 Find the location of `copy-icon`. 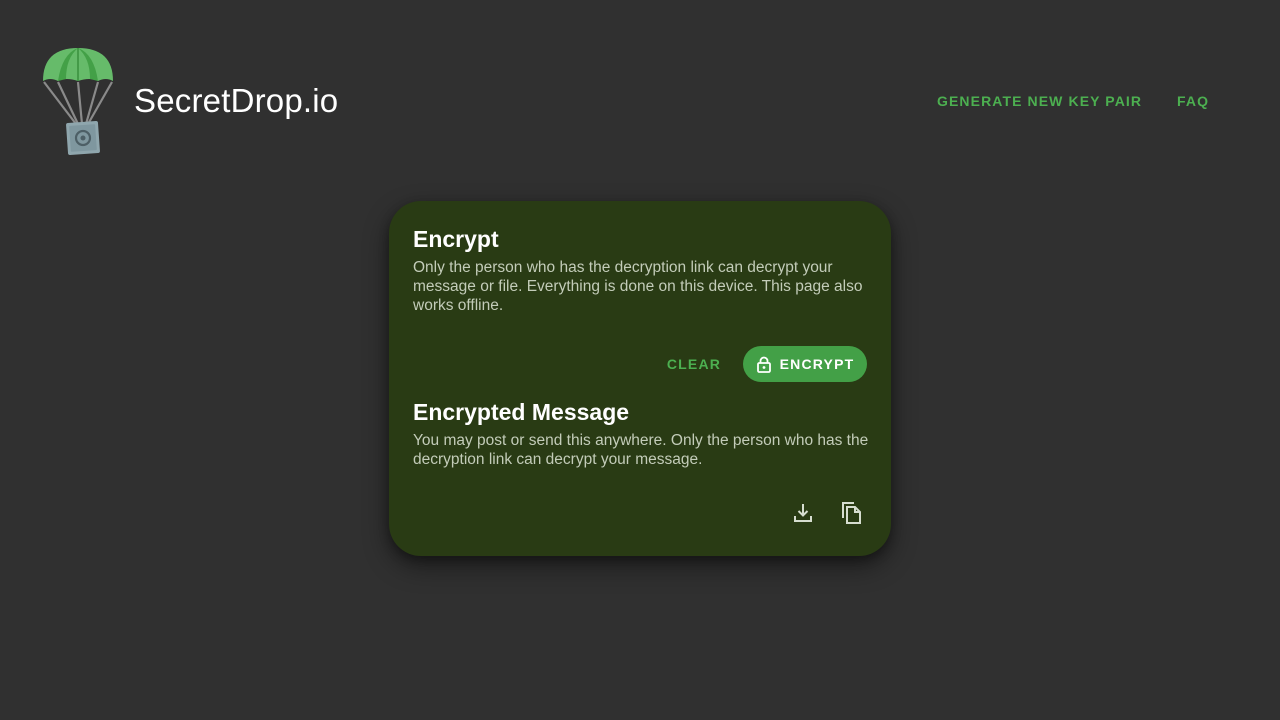

copy-icon is located at coordinates (851, 515).